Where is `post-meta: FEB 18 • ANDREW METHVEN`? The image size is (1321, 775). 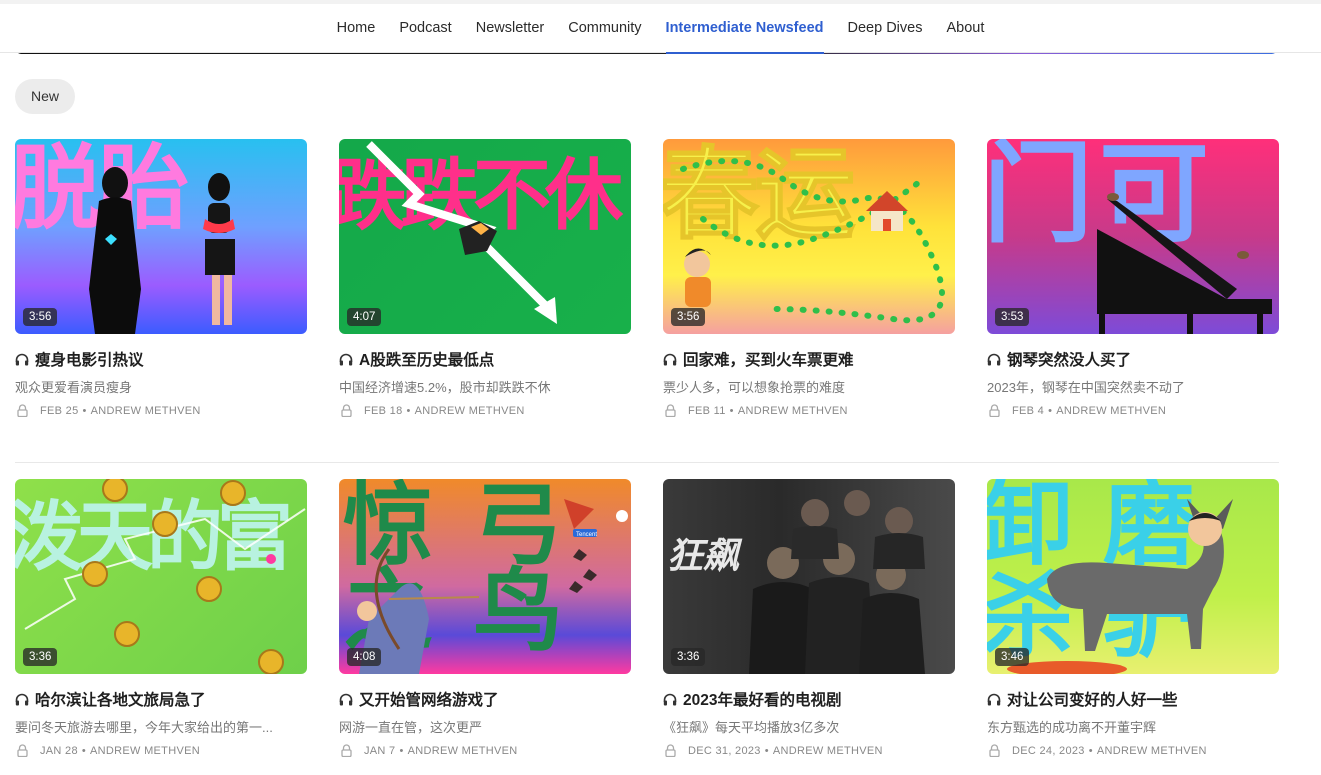
post-meta: FEB 18 • ANDREW METHVEN is located at coordinates (485, 410).